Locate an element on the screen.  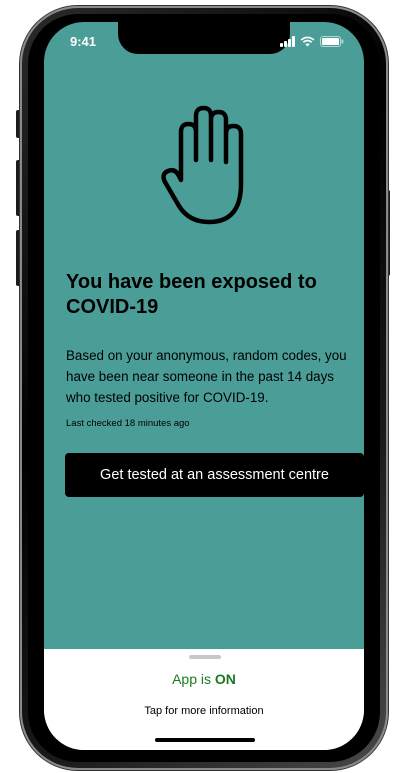
battery-icon is located at coordinates (332, 41).